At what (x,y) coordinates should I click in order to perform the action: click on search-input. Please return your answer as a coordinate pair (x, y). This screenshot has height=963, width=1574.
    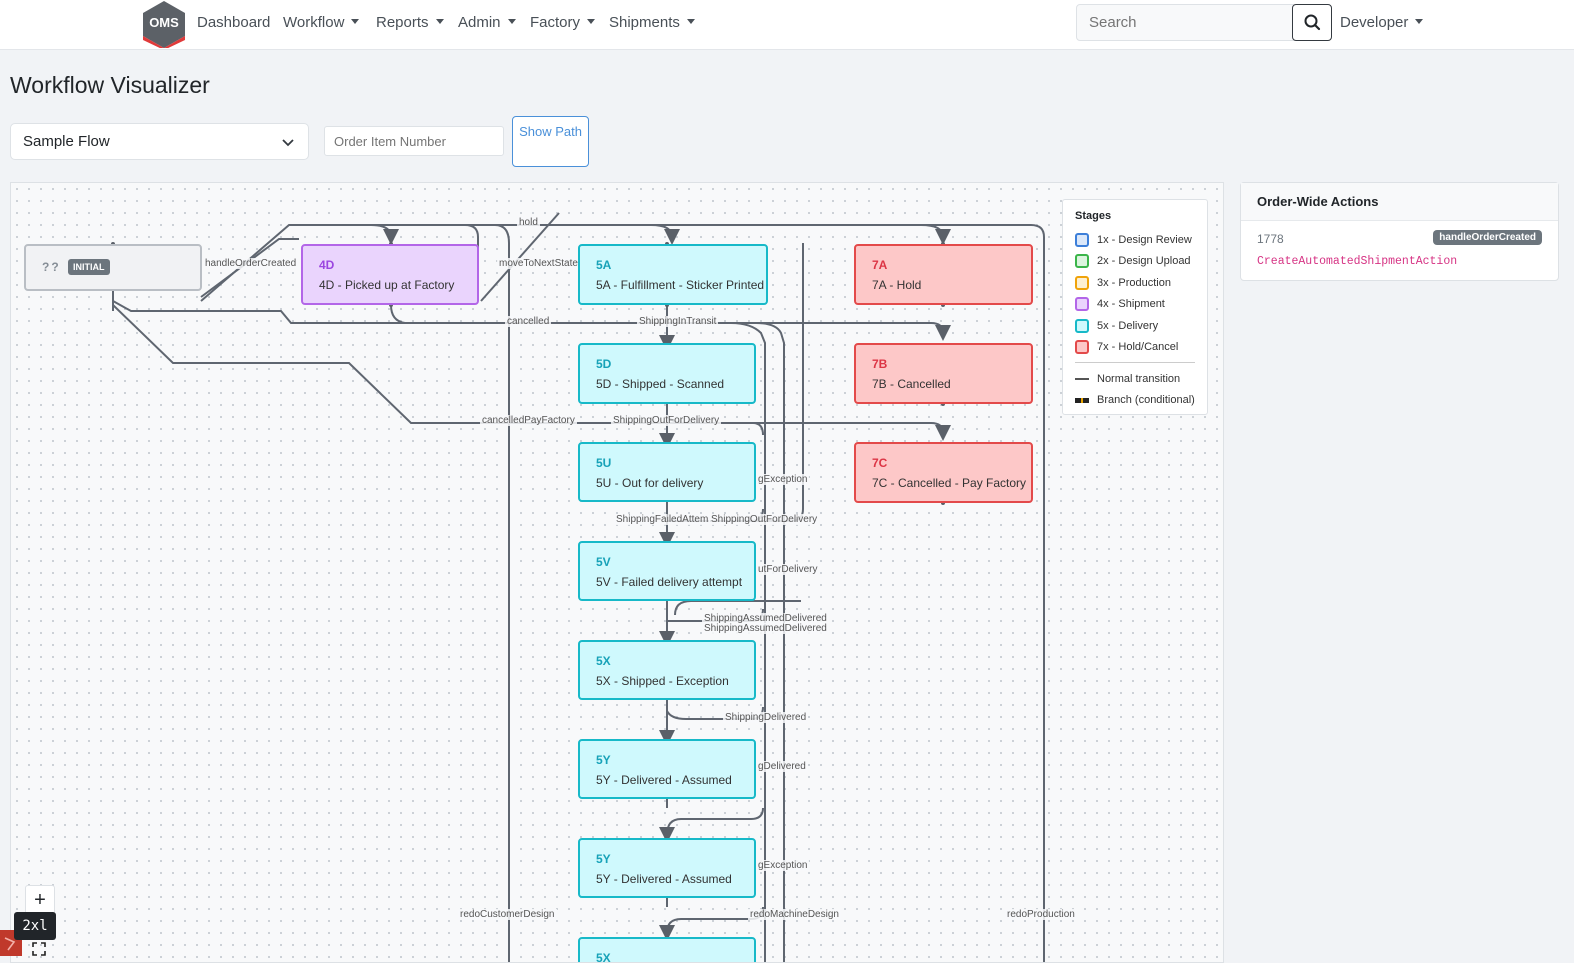
    Looking at the image, I should click on (1185, 22).